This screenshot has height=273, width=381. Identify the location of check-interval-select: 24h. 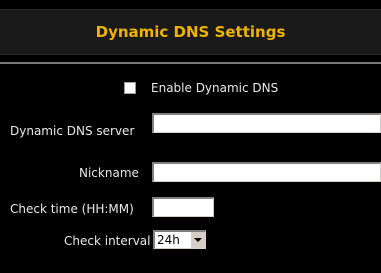
(179, 239).